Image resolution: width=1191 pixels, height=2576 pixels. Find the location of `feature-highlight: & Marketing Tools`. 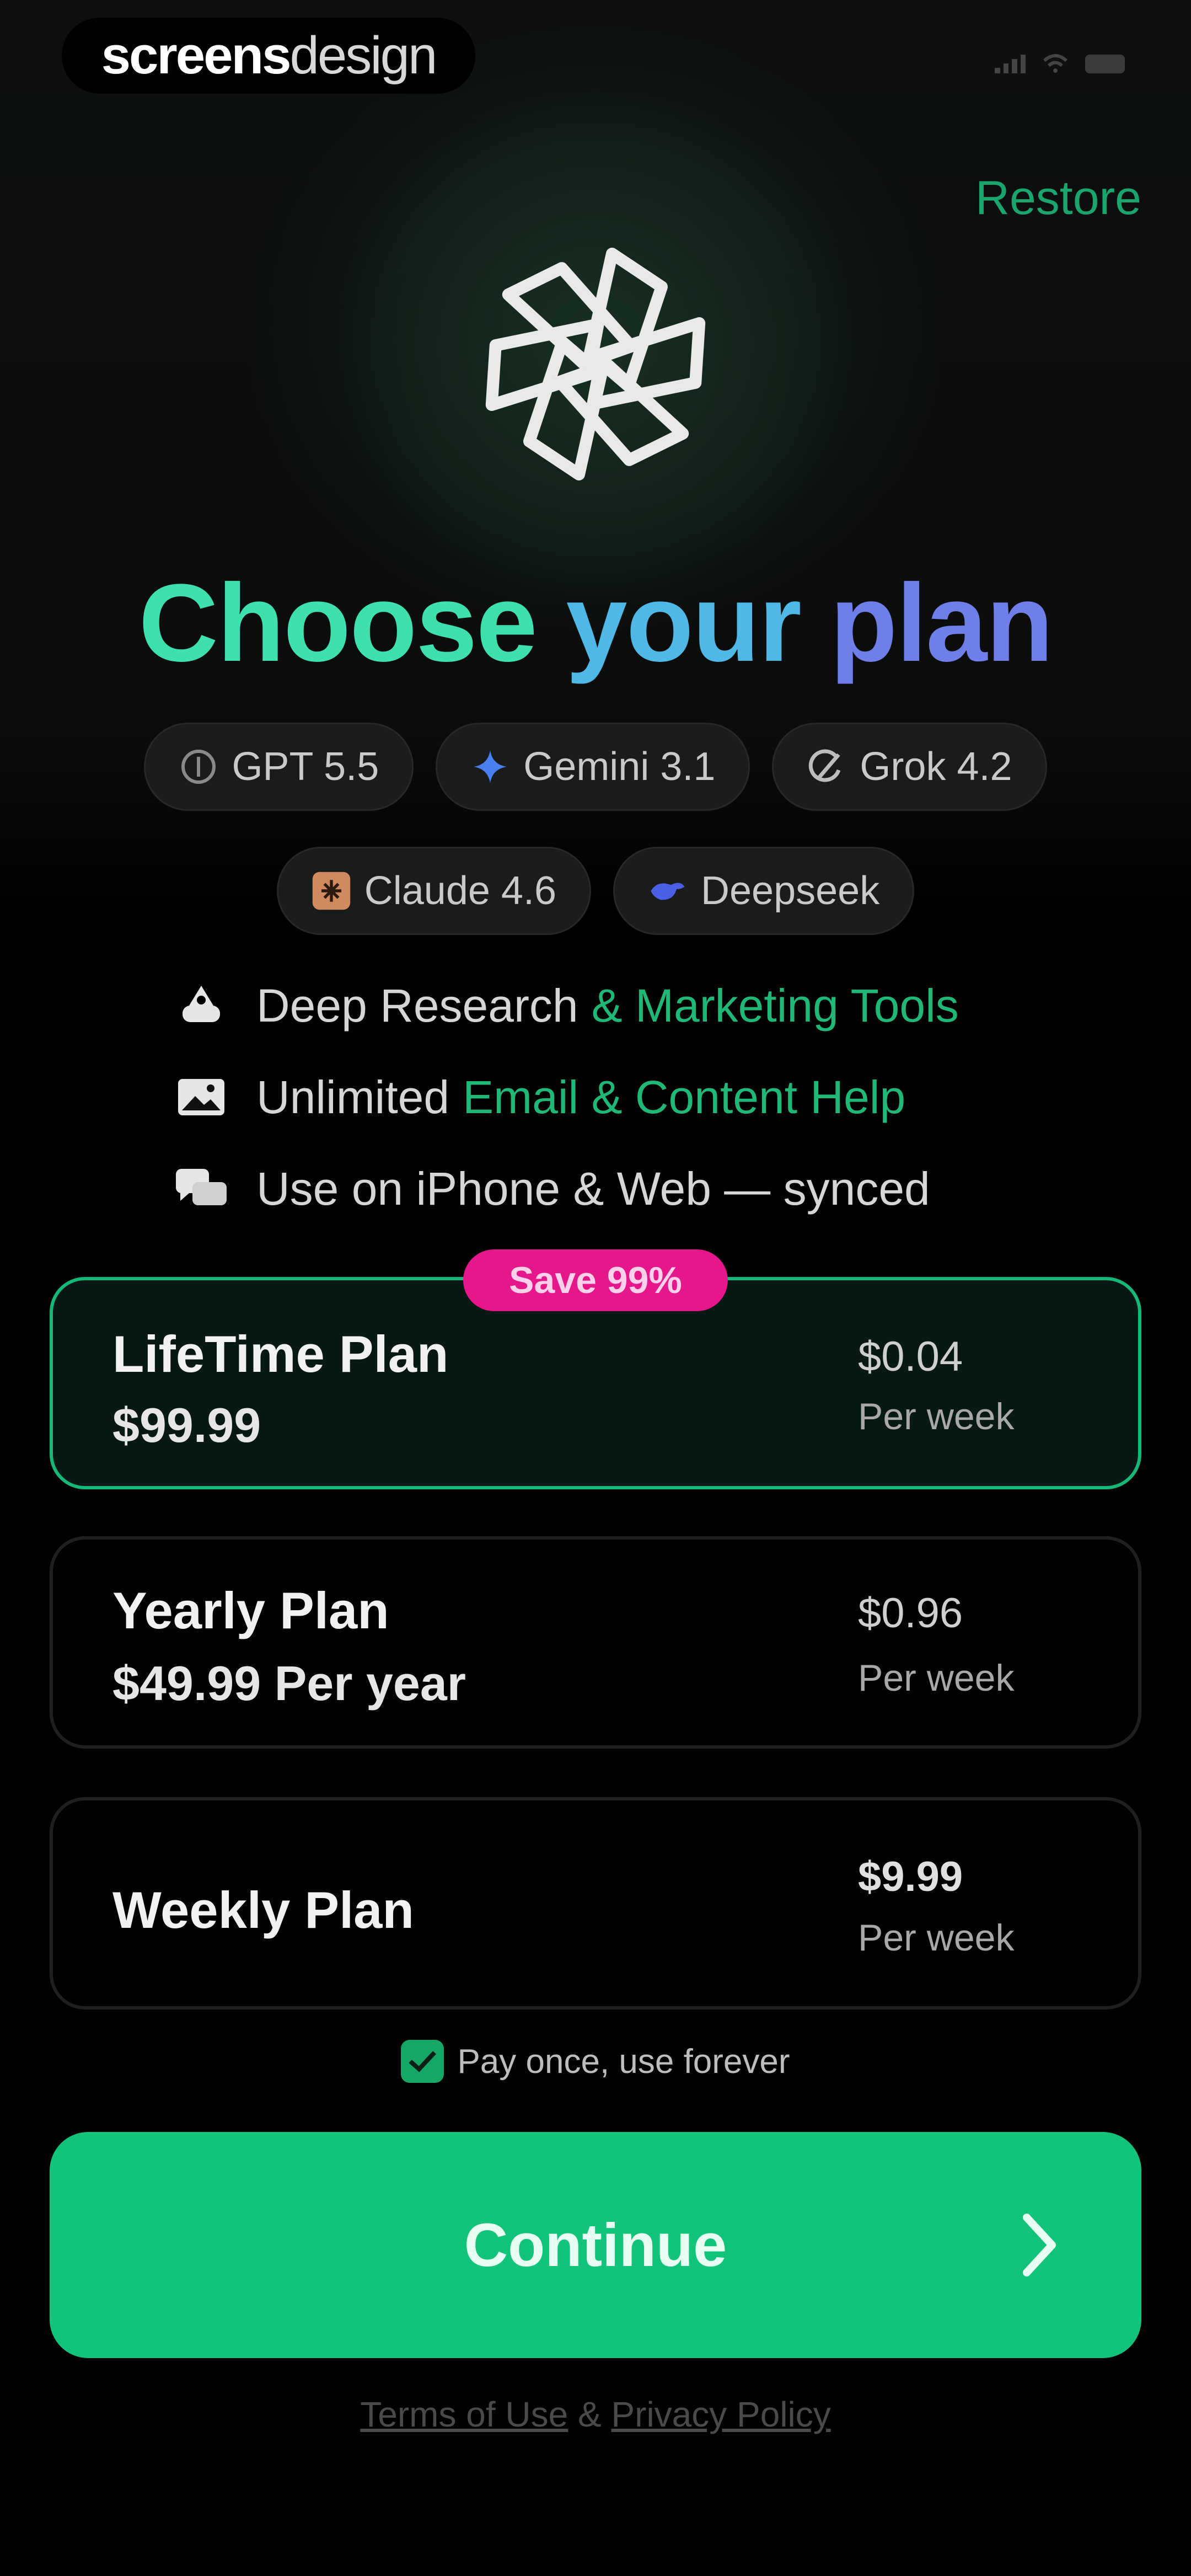

feature-highlight: & Marketing Tools is located at coordinates (775, 1005).